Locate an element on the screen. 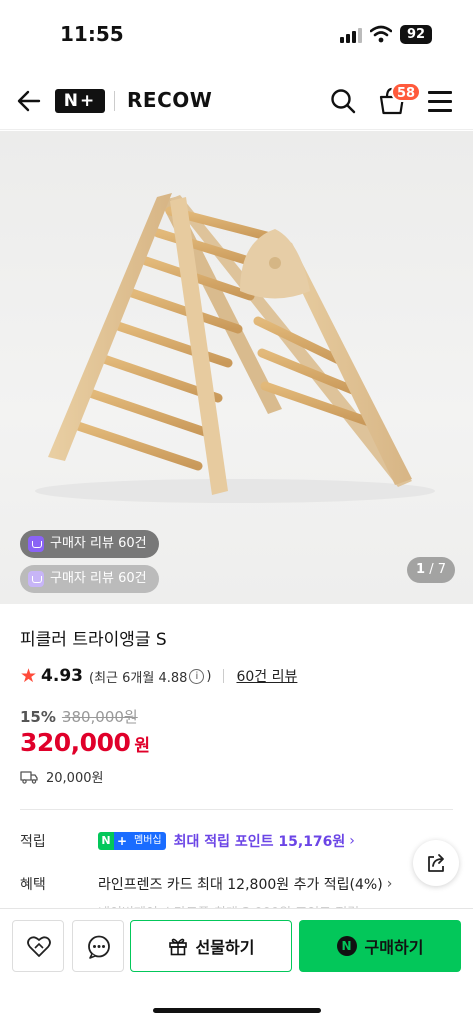 The height and width of the screenshot is (1024, 473). cart-count-badge: 58 is located at coordinates (406, 92).